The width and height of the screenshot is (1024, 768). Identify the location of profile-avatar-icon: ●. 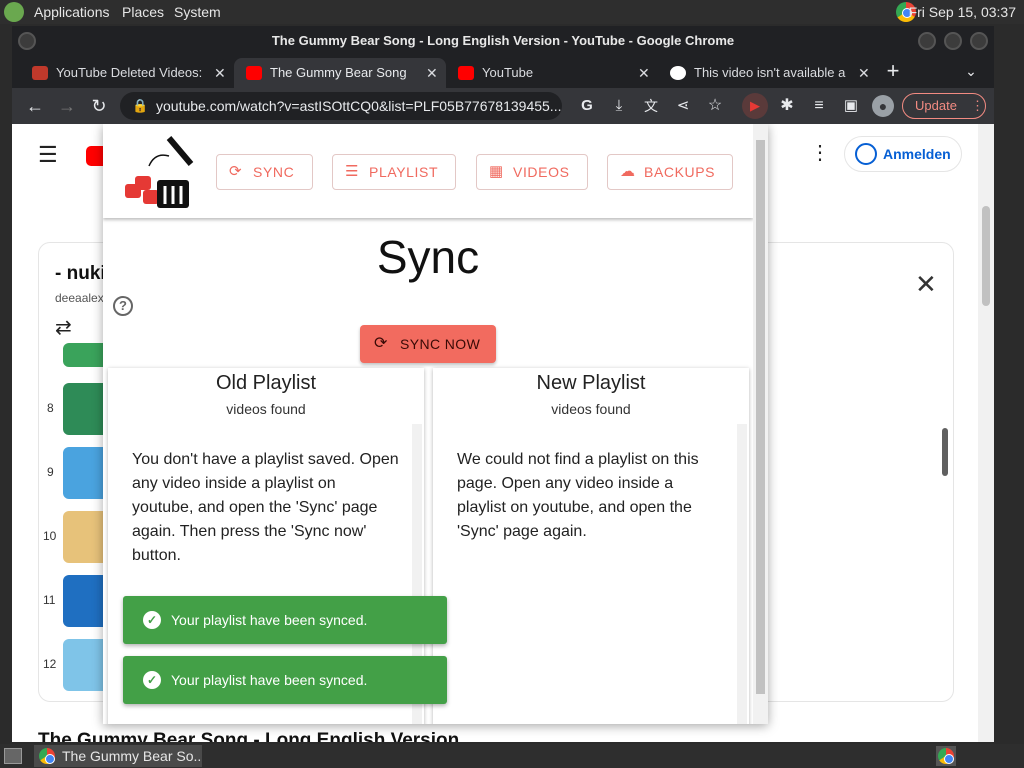
(883, 106).